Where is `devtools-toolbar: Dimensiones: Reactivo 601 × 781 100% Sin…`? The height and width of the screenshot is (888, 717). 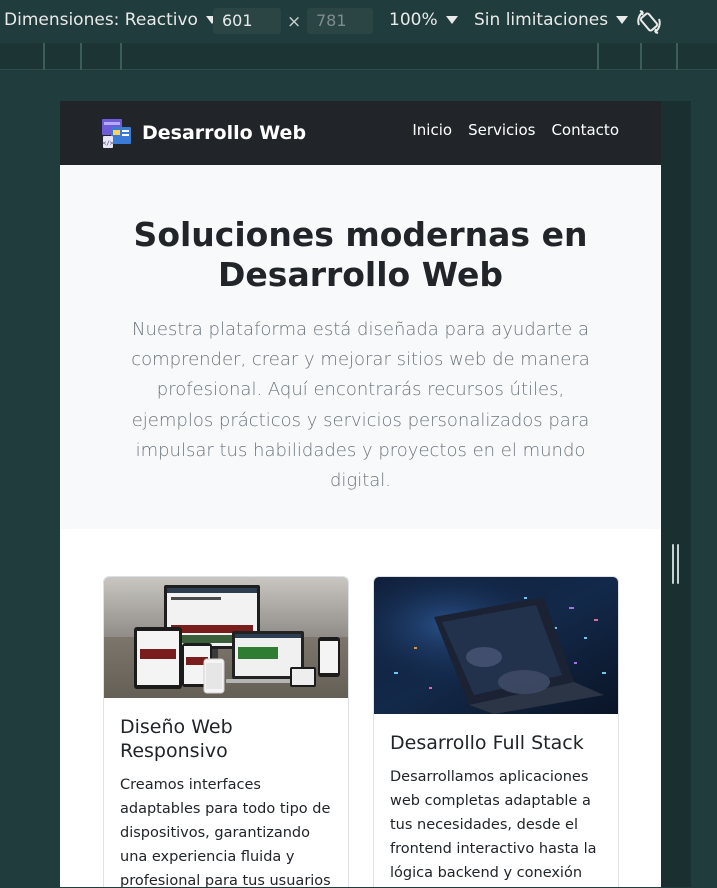 devtools-toolbar: Dimensiones: Reactivo 601 × 781 100% Sin… is located at coordinates (358, 21).